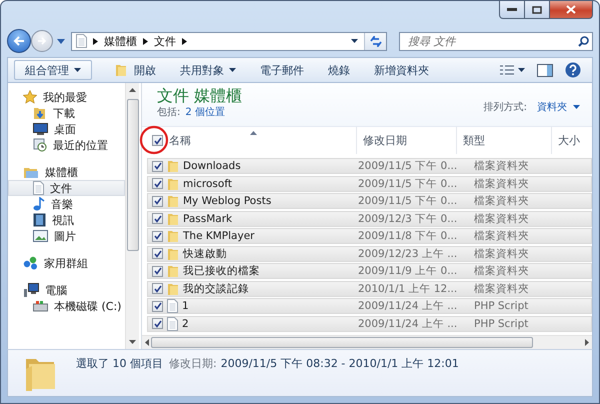 Image resolution: width=600 pixels, height=404 pixels. I want to click on file-row: My Weblog Posts 2009/11/5 下午 0... 檔案資料夾, so click(369, 201).